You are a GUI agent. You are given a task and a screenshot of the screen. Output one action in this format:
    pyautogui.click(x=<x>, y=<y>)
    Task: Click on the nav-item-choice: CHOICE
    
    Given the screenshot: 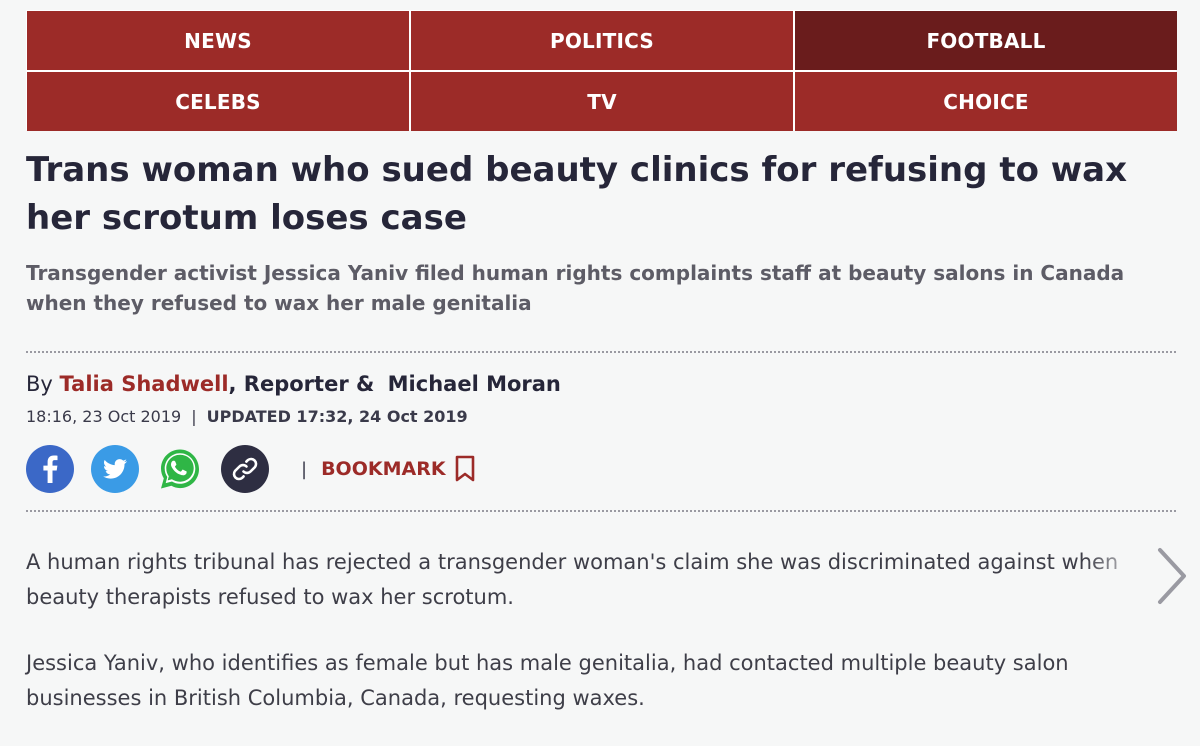 What is the action you would take?
    pyautogui.click(x=986, y=101)
    